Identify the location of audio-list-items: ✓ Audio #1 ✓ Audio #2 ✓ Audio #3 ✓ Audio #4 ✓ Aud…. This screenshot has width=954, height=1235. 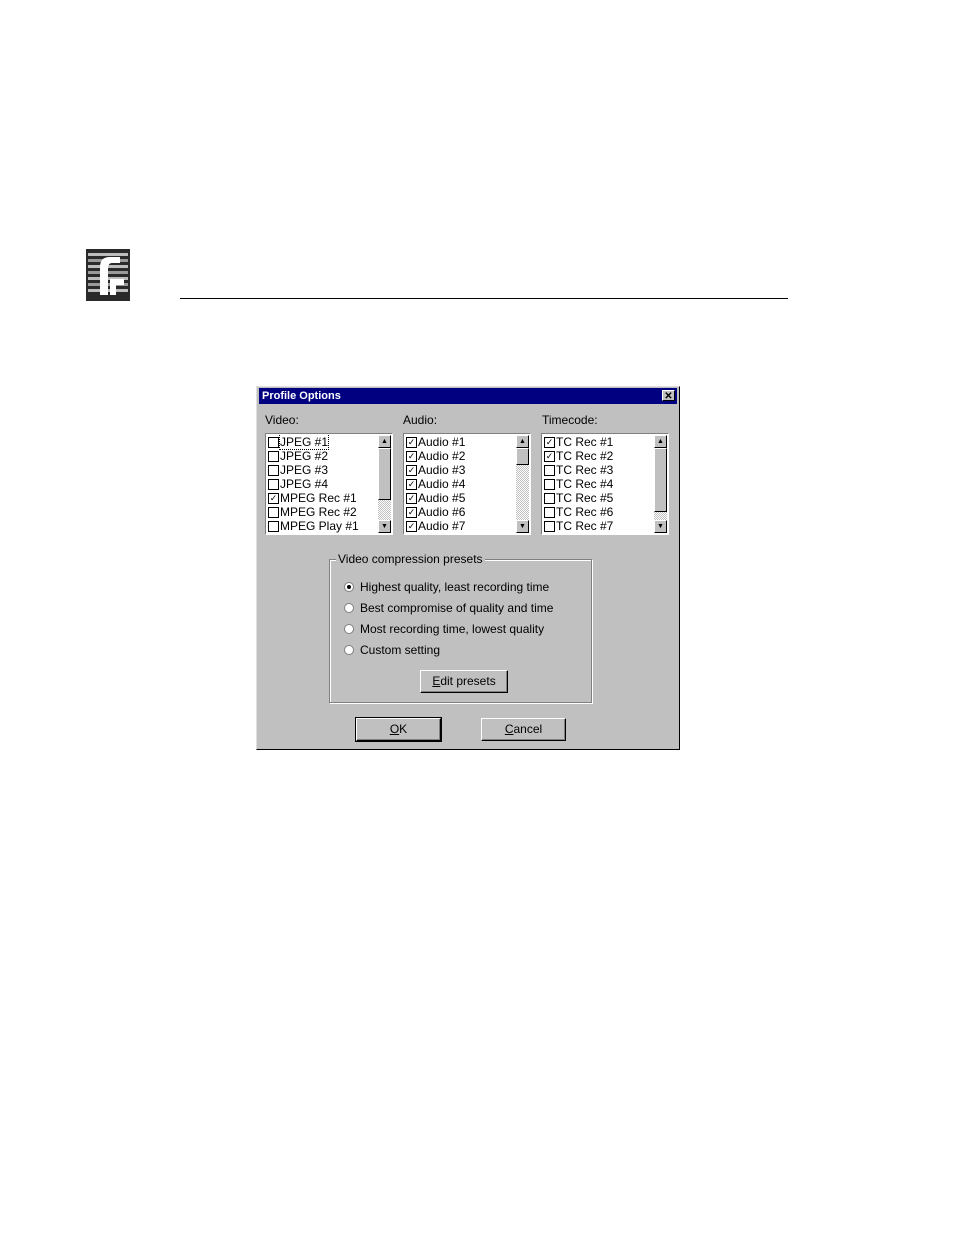
(460, 484).